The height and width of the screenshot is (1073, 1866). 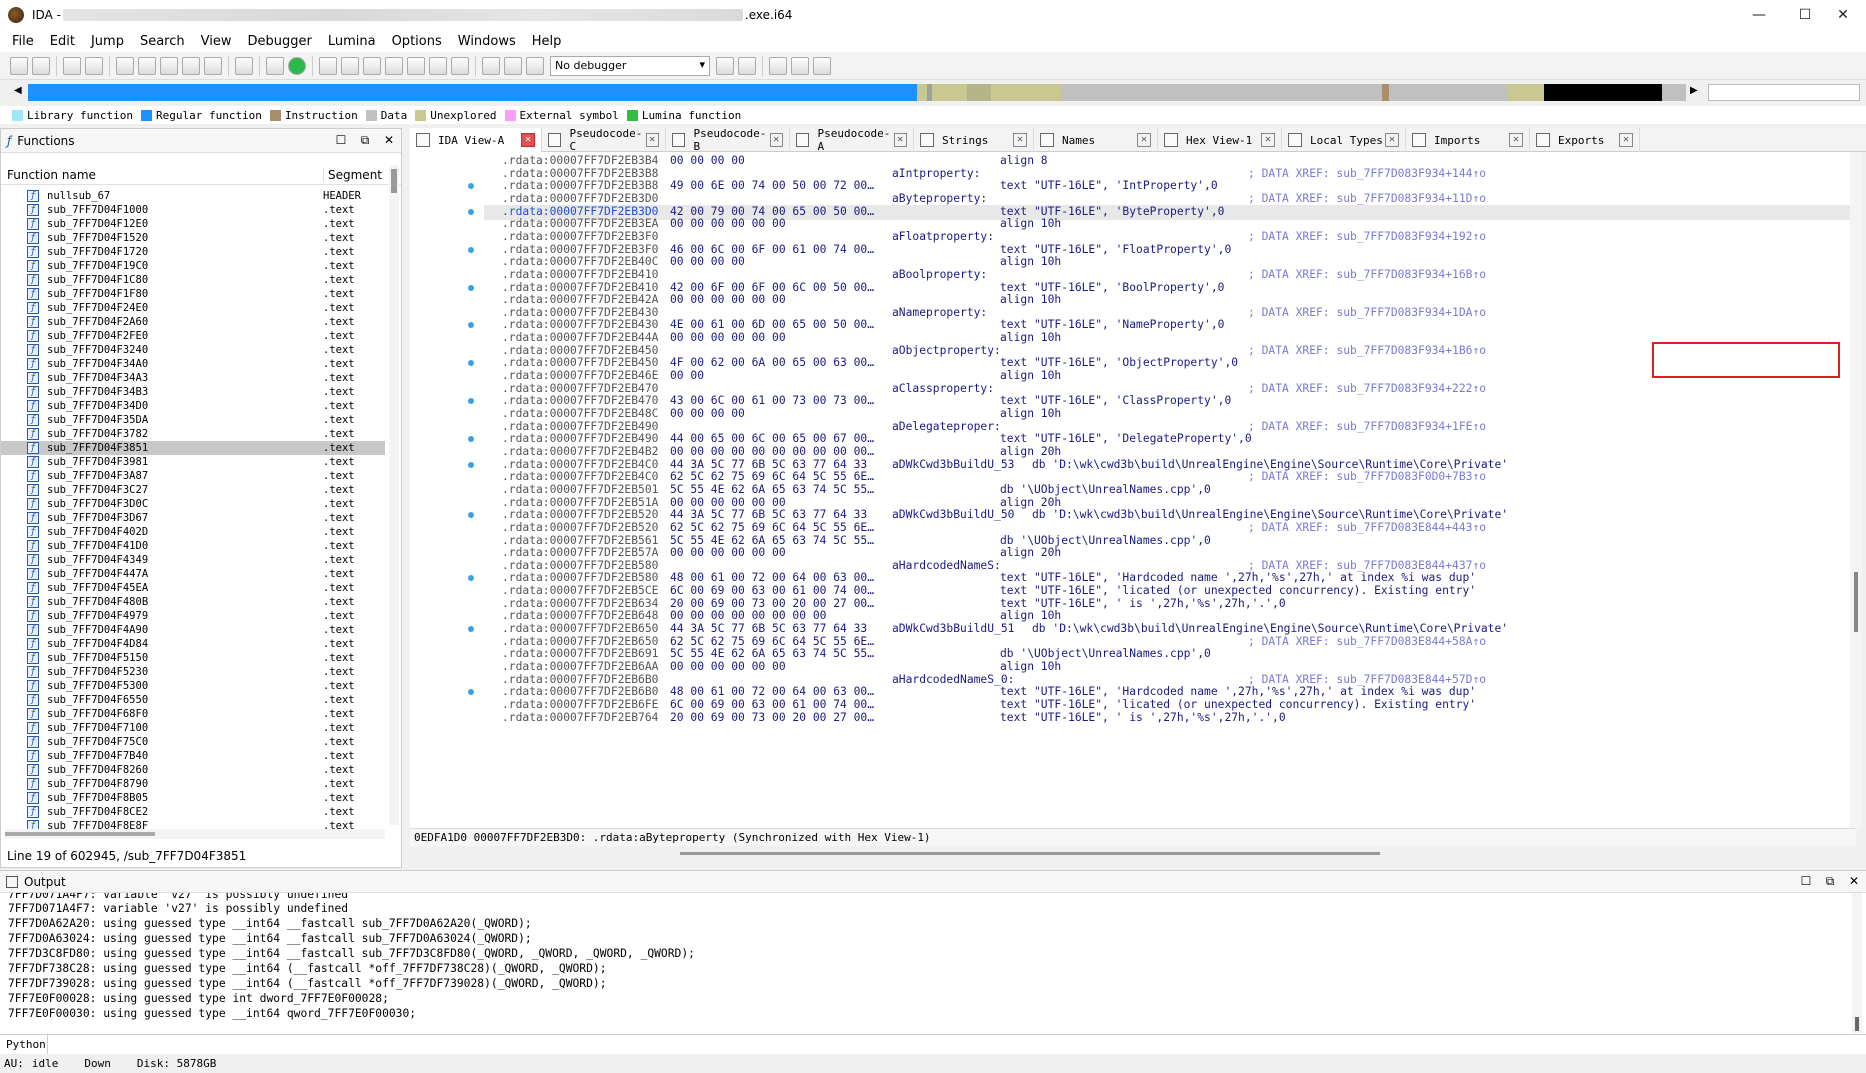 I want to click on output-float-icon: ⧉, so click(x=1830, y=881).